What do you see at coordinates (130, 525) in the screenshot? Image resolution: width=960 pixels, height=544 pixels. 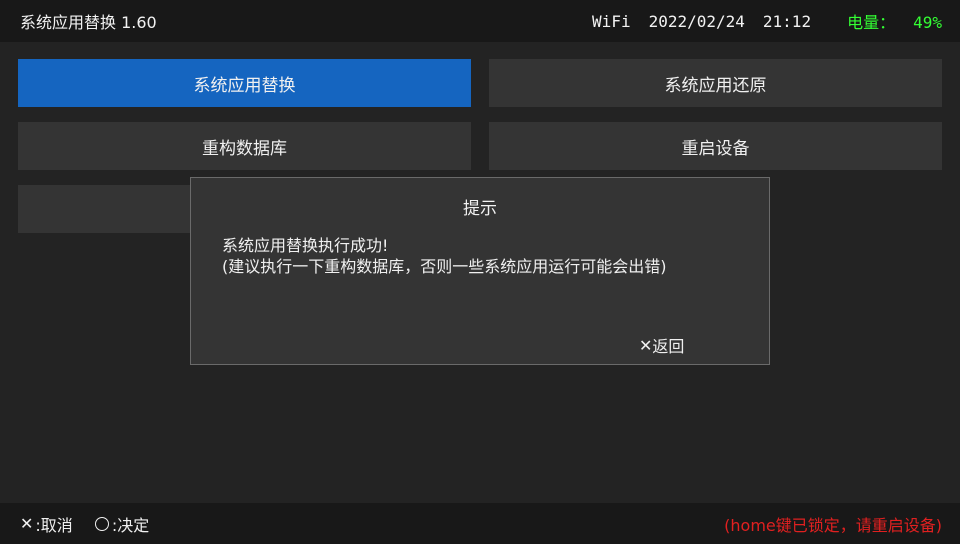 I see `hint-confirm-label: :决定` at bounding box center [130, 525].